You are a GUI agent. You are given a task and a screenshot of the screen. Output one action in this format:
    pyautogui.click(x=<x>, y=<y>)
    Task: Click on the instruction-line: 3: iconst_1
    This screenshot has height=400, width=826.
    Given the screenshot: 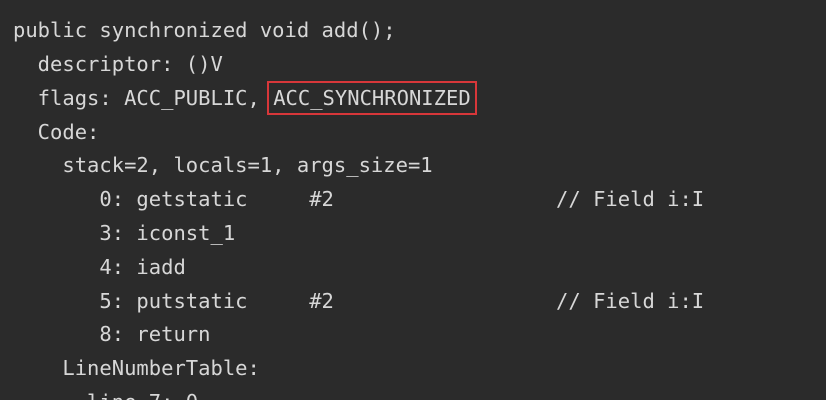 What is the action you would take?
    pyautogui.click(x=124, y=233)
    